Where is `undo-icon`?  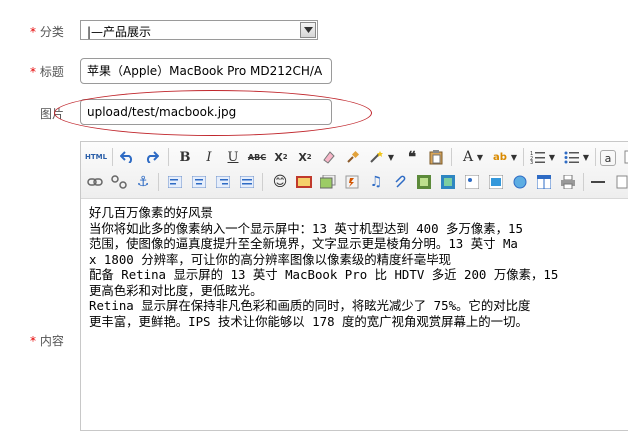
undo-icon is located at coordinates (127, 157).